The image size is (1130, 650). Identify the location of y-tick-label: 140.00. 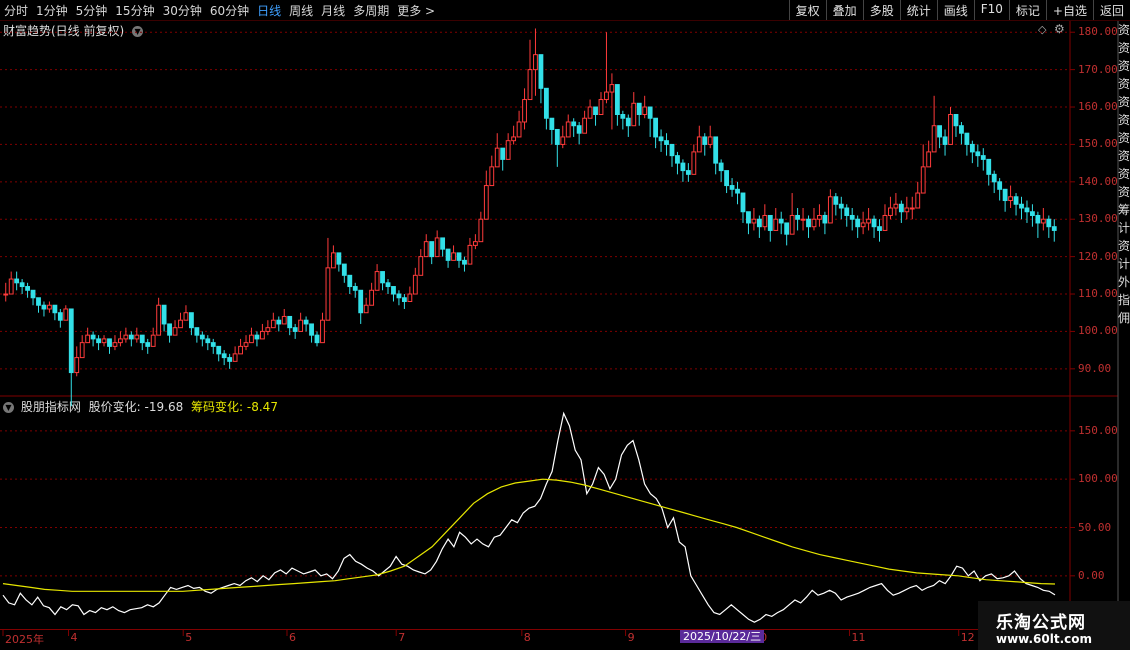
(1098, 181).